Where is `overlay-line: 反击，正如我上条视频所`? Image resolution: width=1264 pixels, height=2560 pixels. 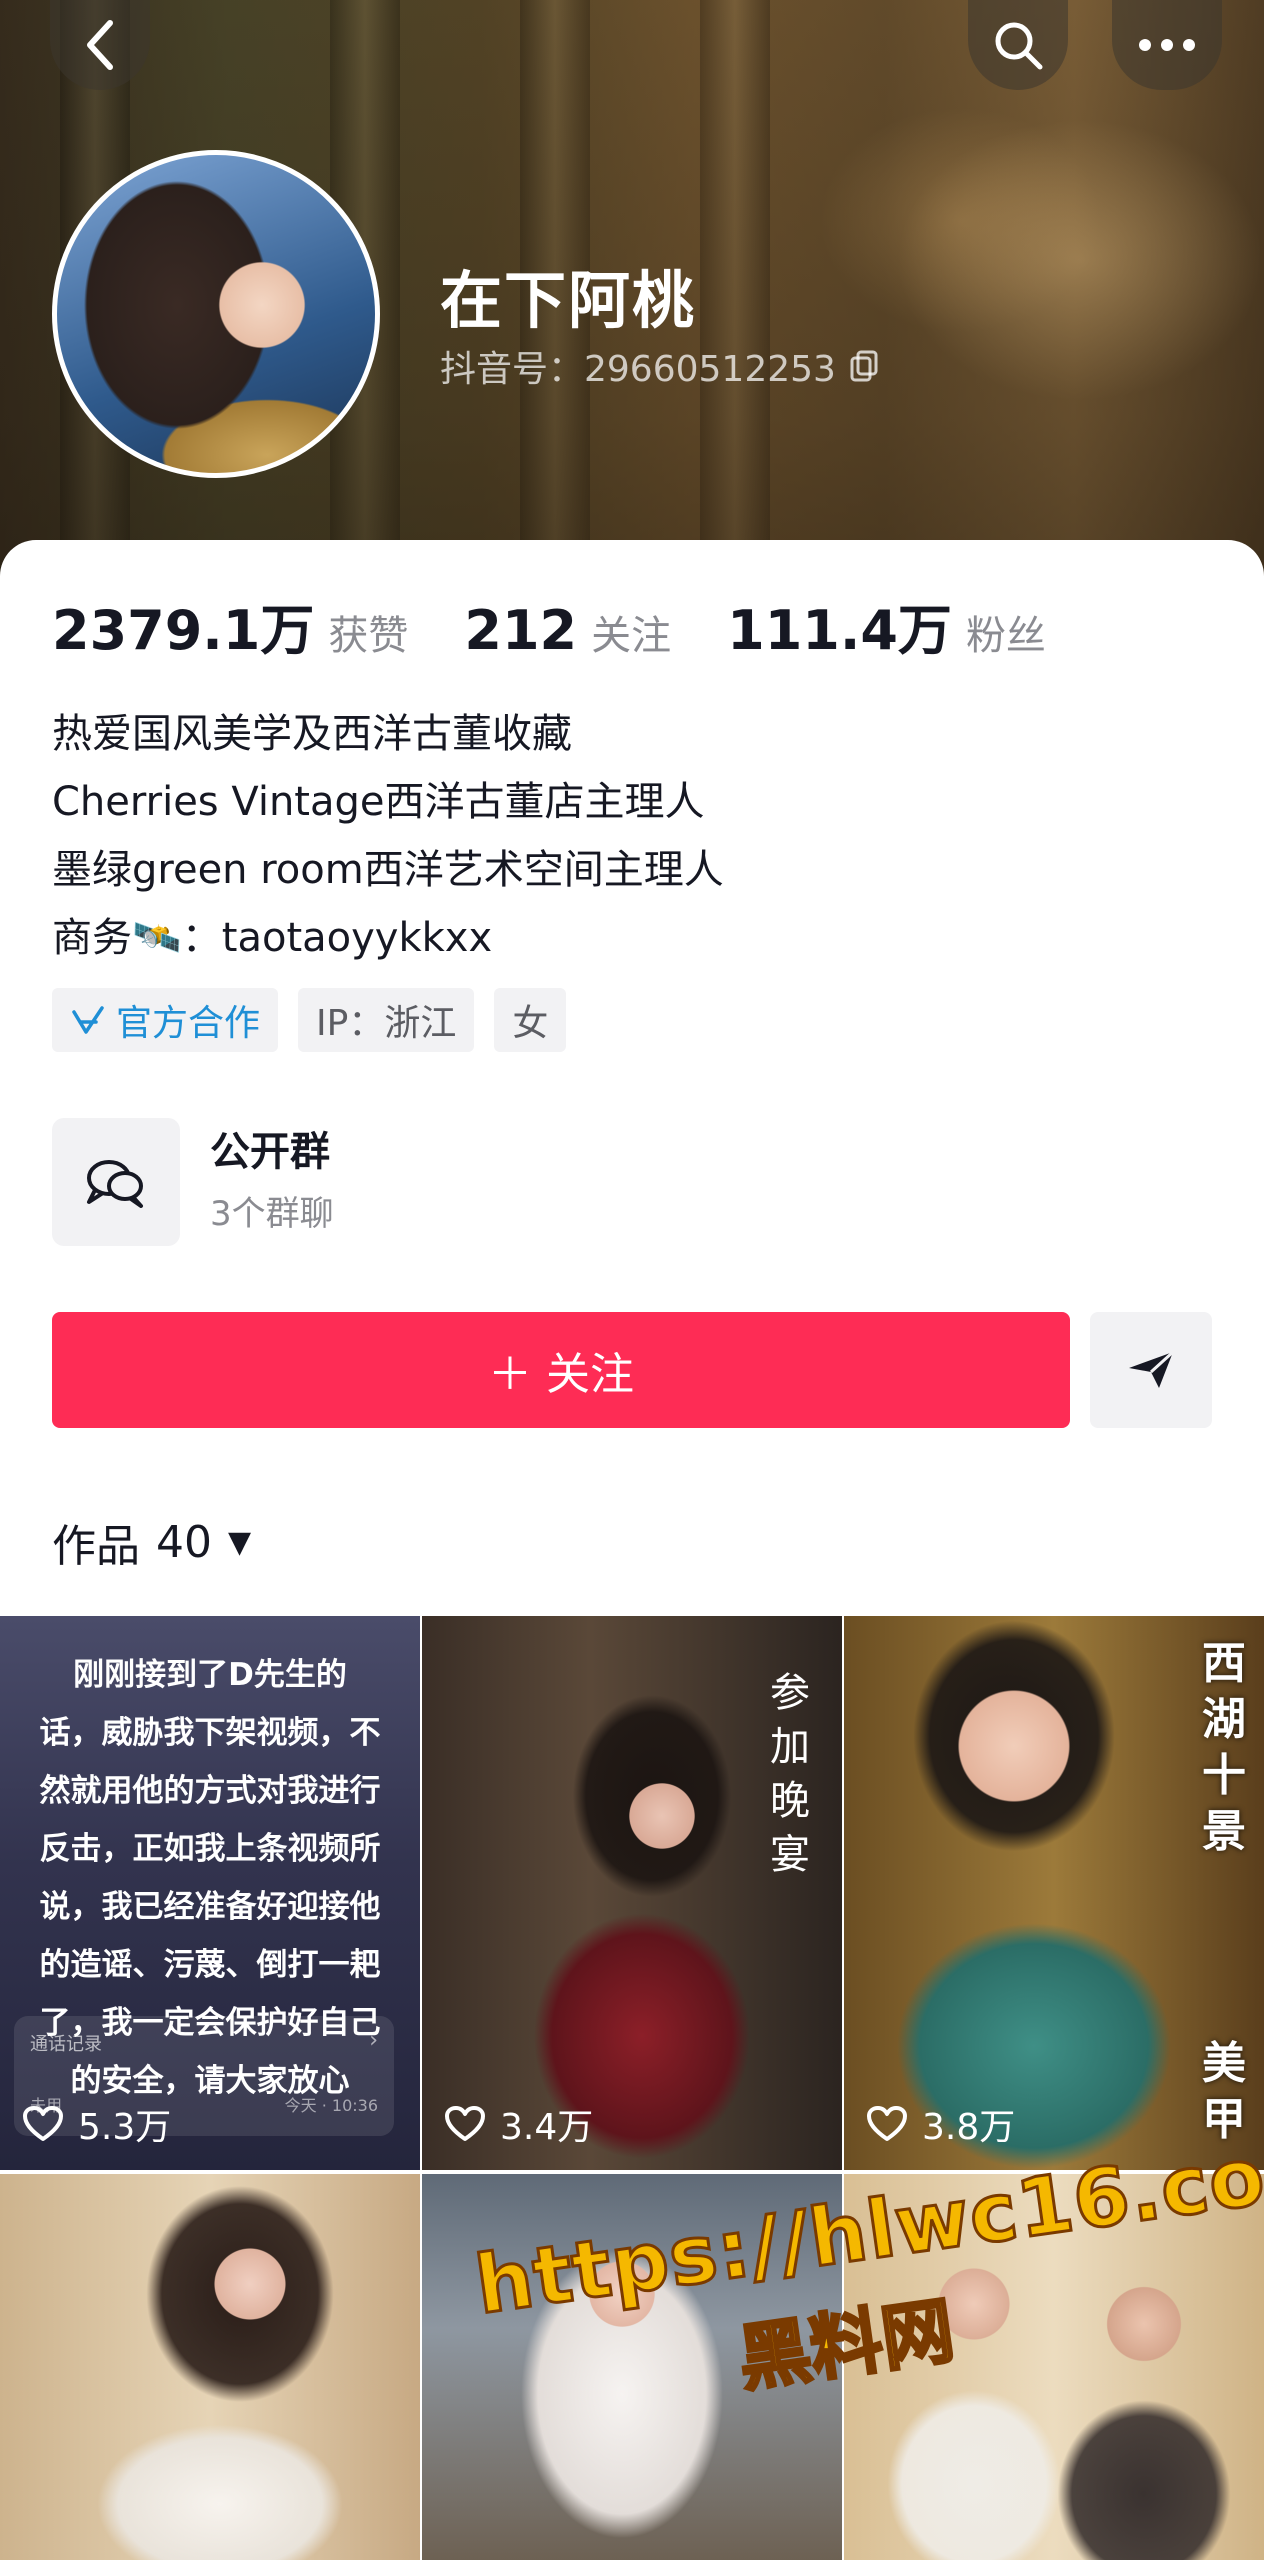
overlay-line: 反击，正如我上条视频所 is located at coordinates (210, 1849).